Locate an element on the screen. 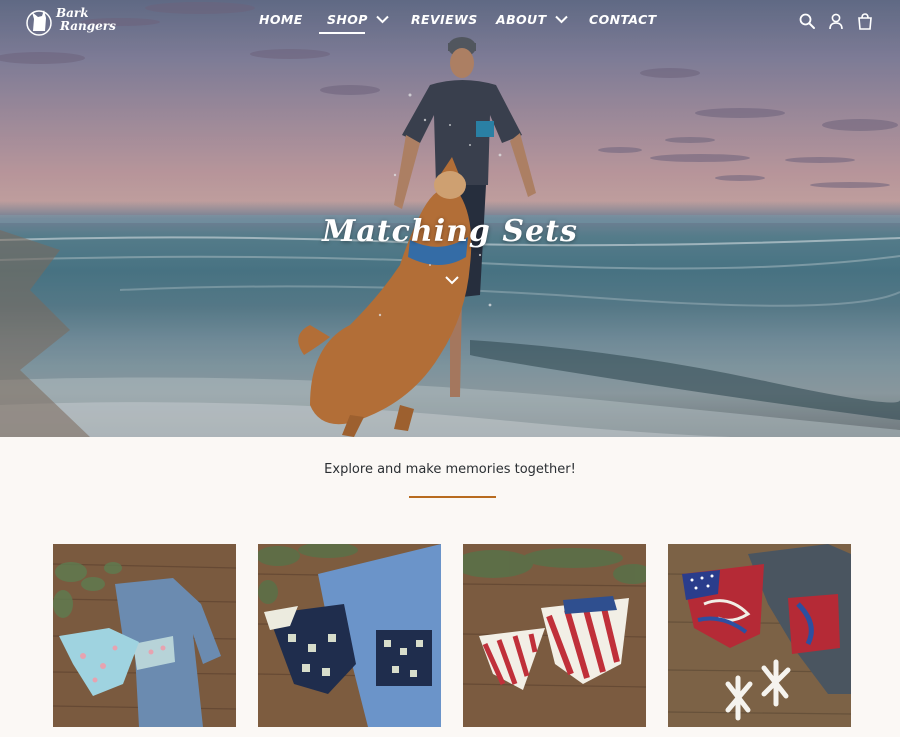  nav-item-home: HOME is located at coordinates (281, 19).